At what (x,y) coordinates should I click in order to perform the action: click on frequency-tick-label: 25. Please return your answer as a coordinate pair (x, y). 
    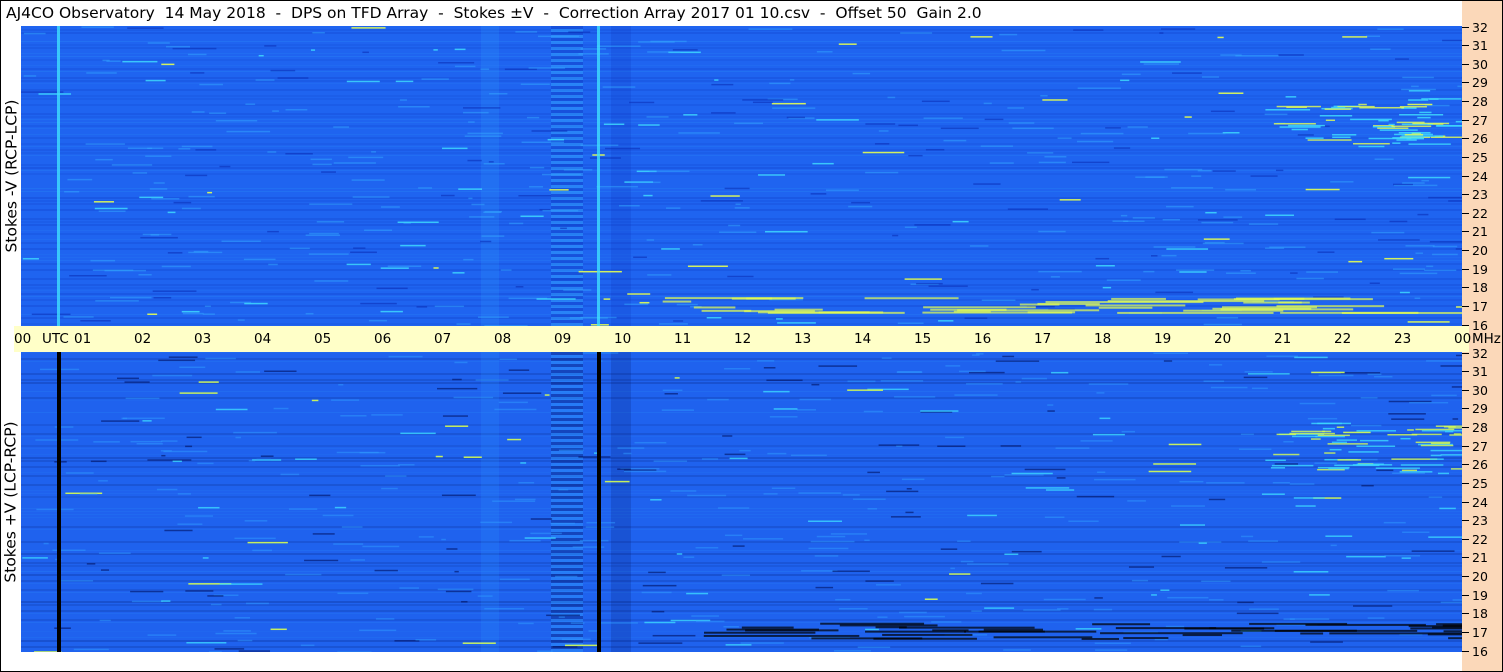
    Looking at the image, I should click on (1475, 157).